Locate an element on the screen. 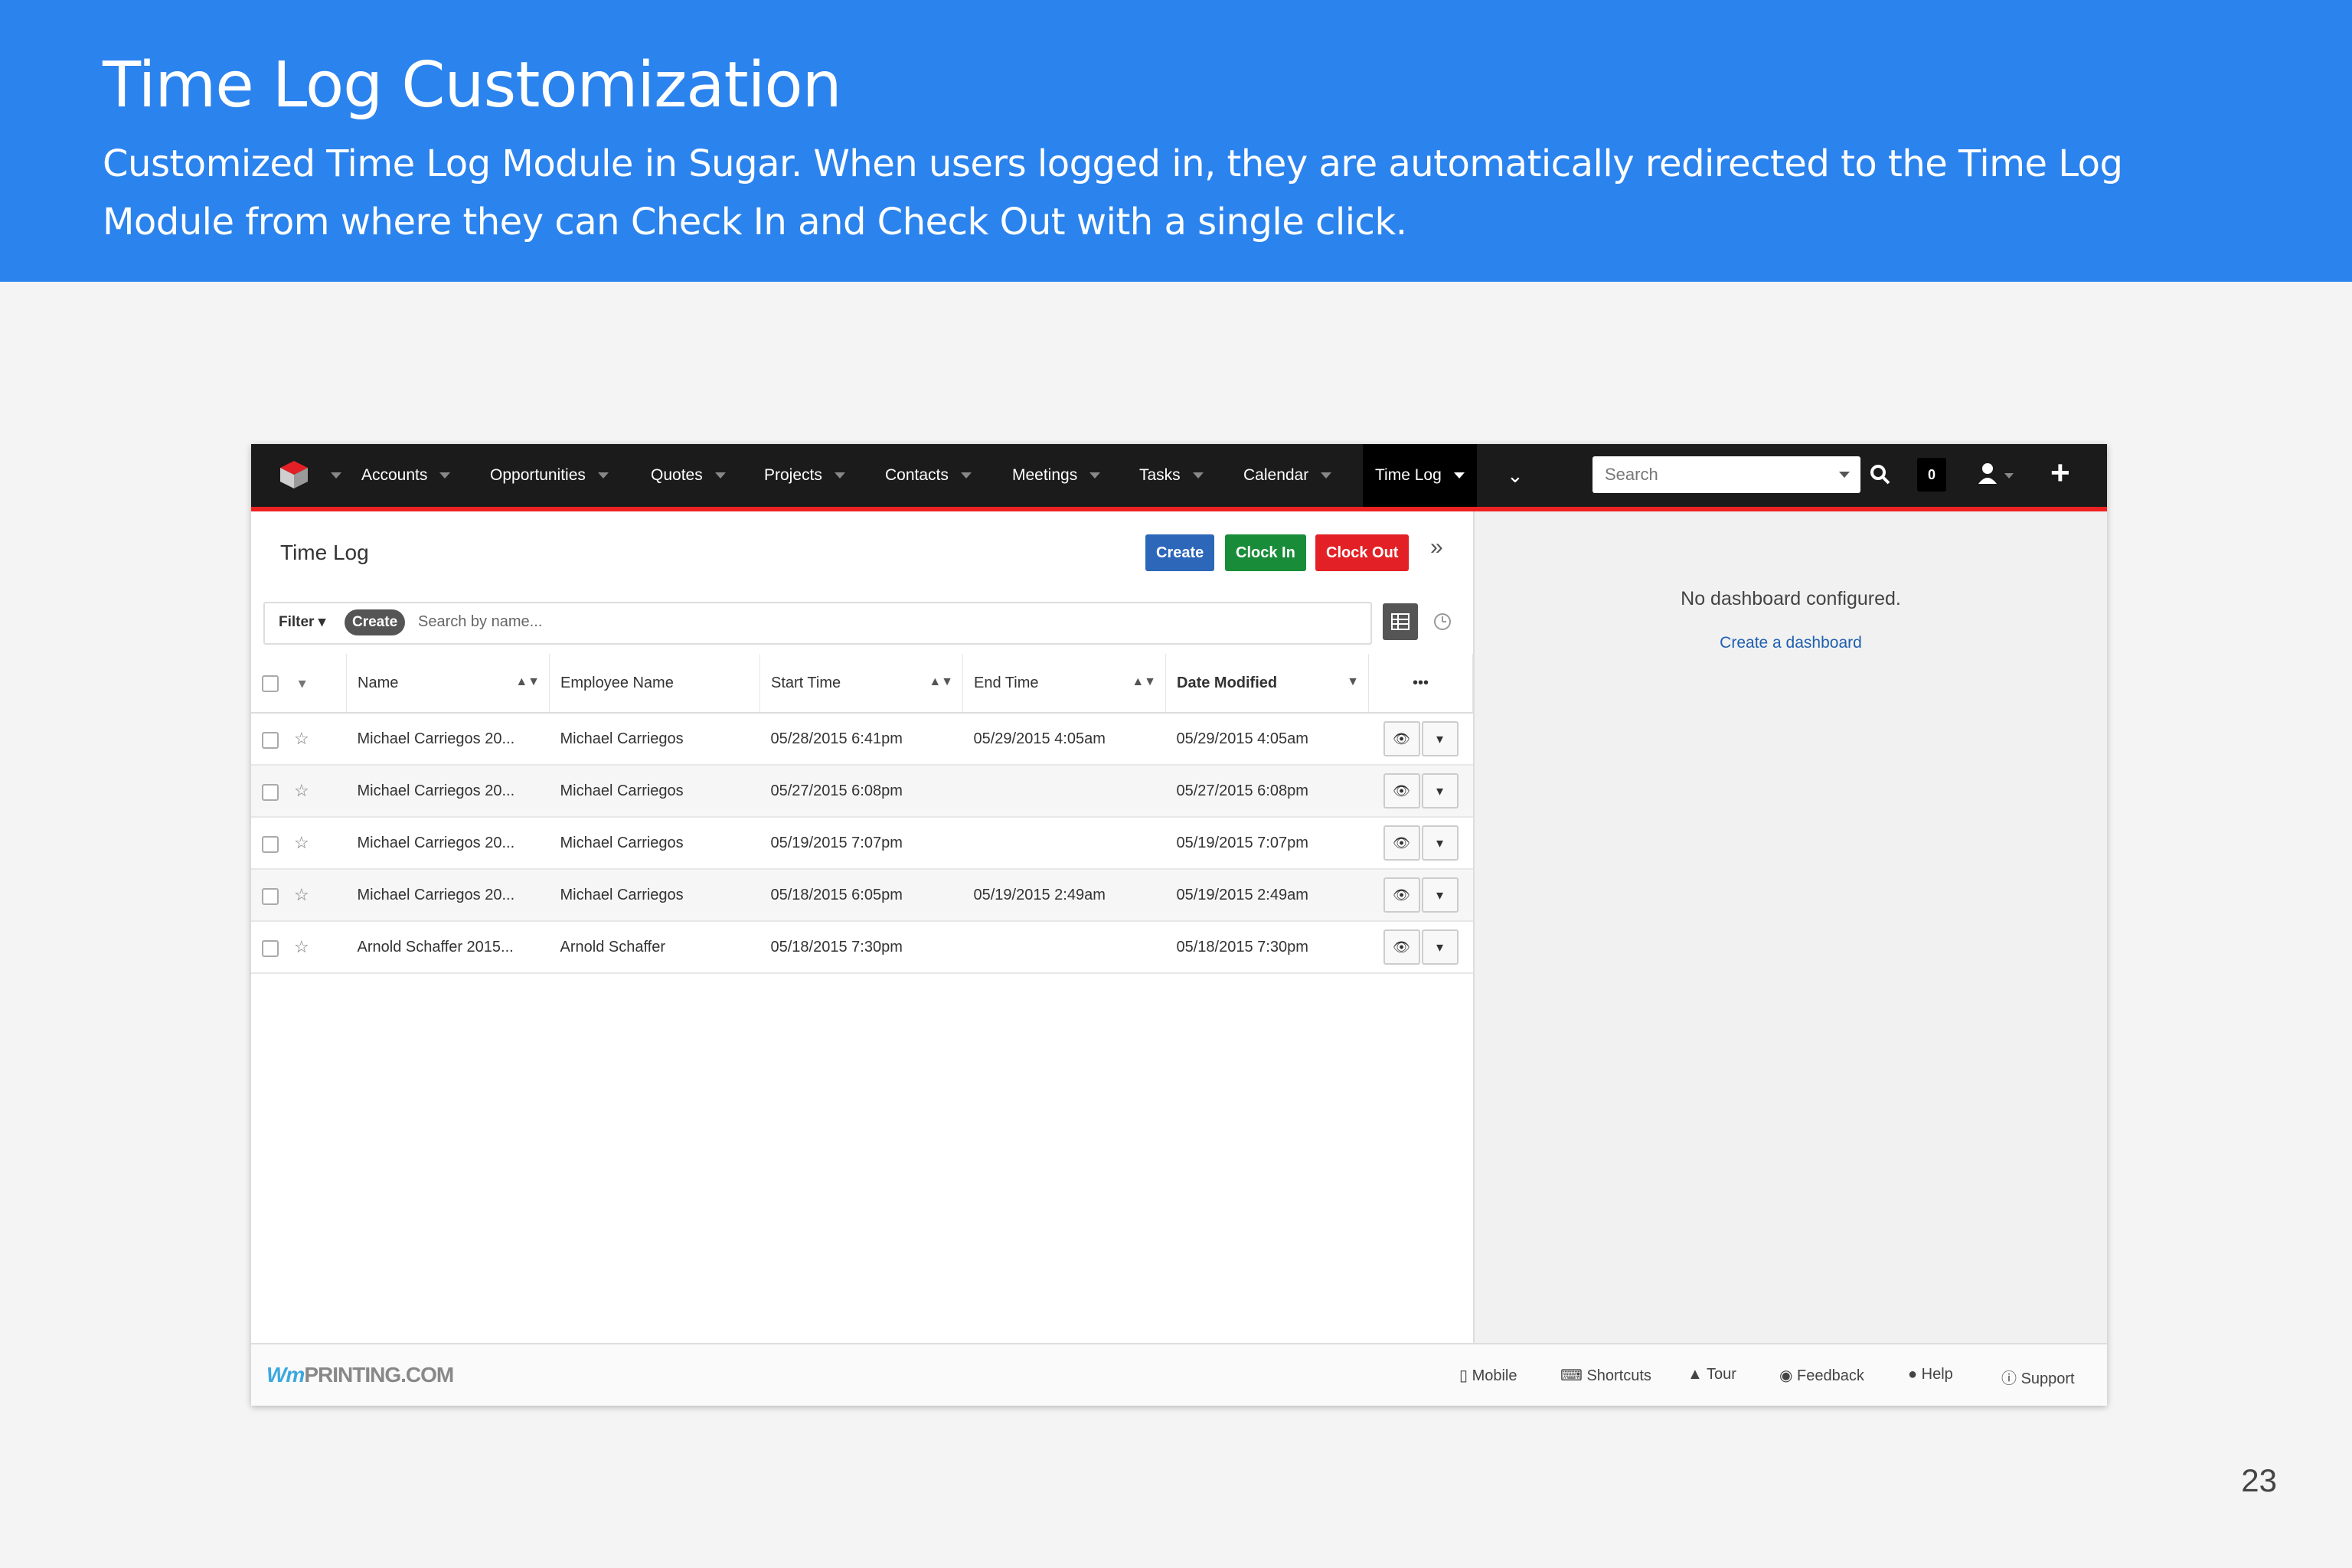  clock-out-button: Clock Out is located at coordinates (1362, 552).